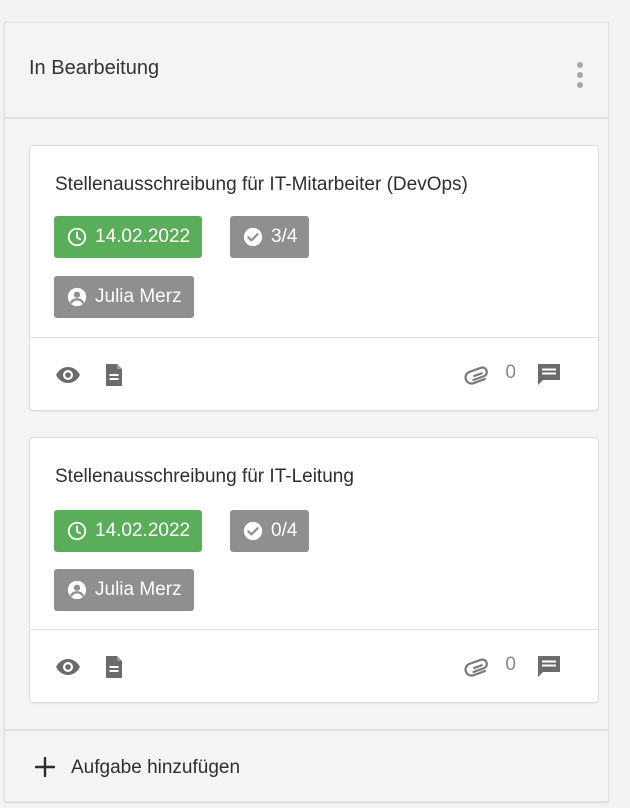  I want to click on column-title: In Bearbeitung, so click(94, 68).